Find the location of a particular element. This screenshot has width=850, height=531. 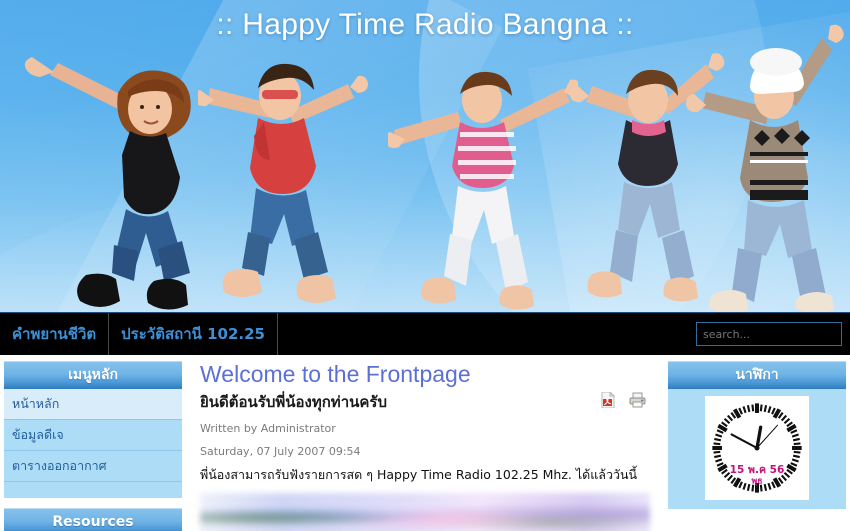

clock-date-text: 15 พ.ค 56 is located at coordinates (757, 470).